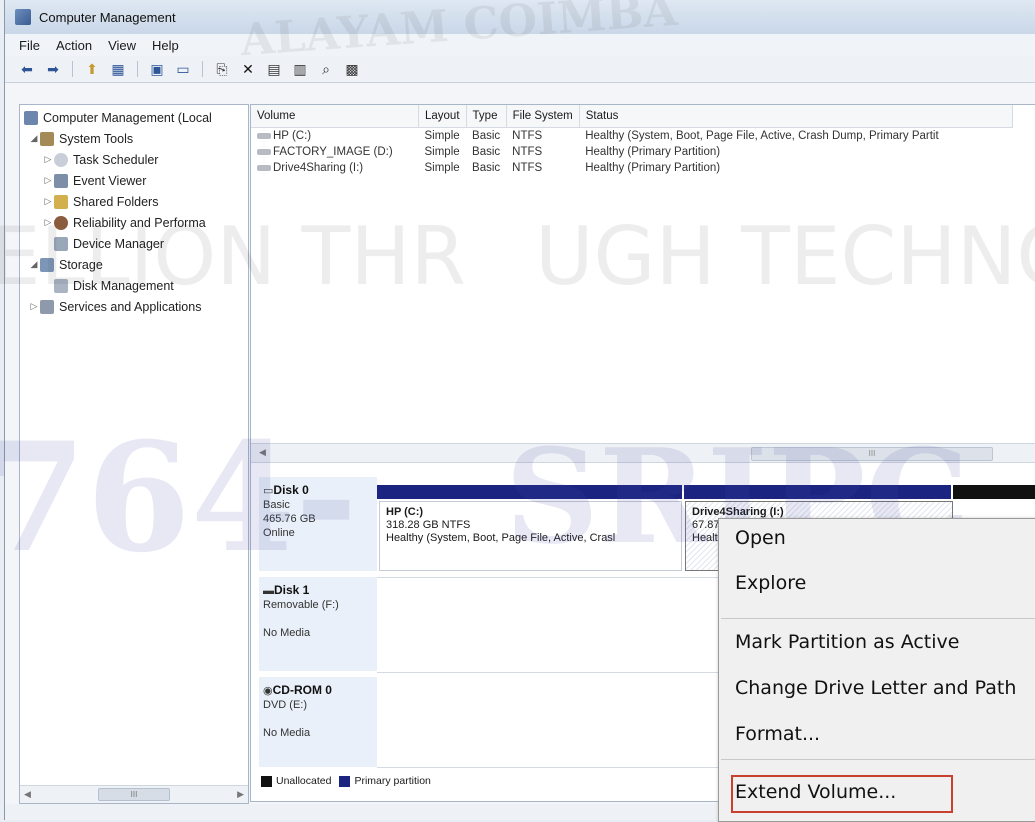 The width and height of the screenshot is (1035, 822). I want to click on menu-item-explore: Explore, so click(770, 583).